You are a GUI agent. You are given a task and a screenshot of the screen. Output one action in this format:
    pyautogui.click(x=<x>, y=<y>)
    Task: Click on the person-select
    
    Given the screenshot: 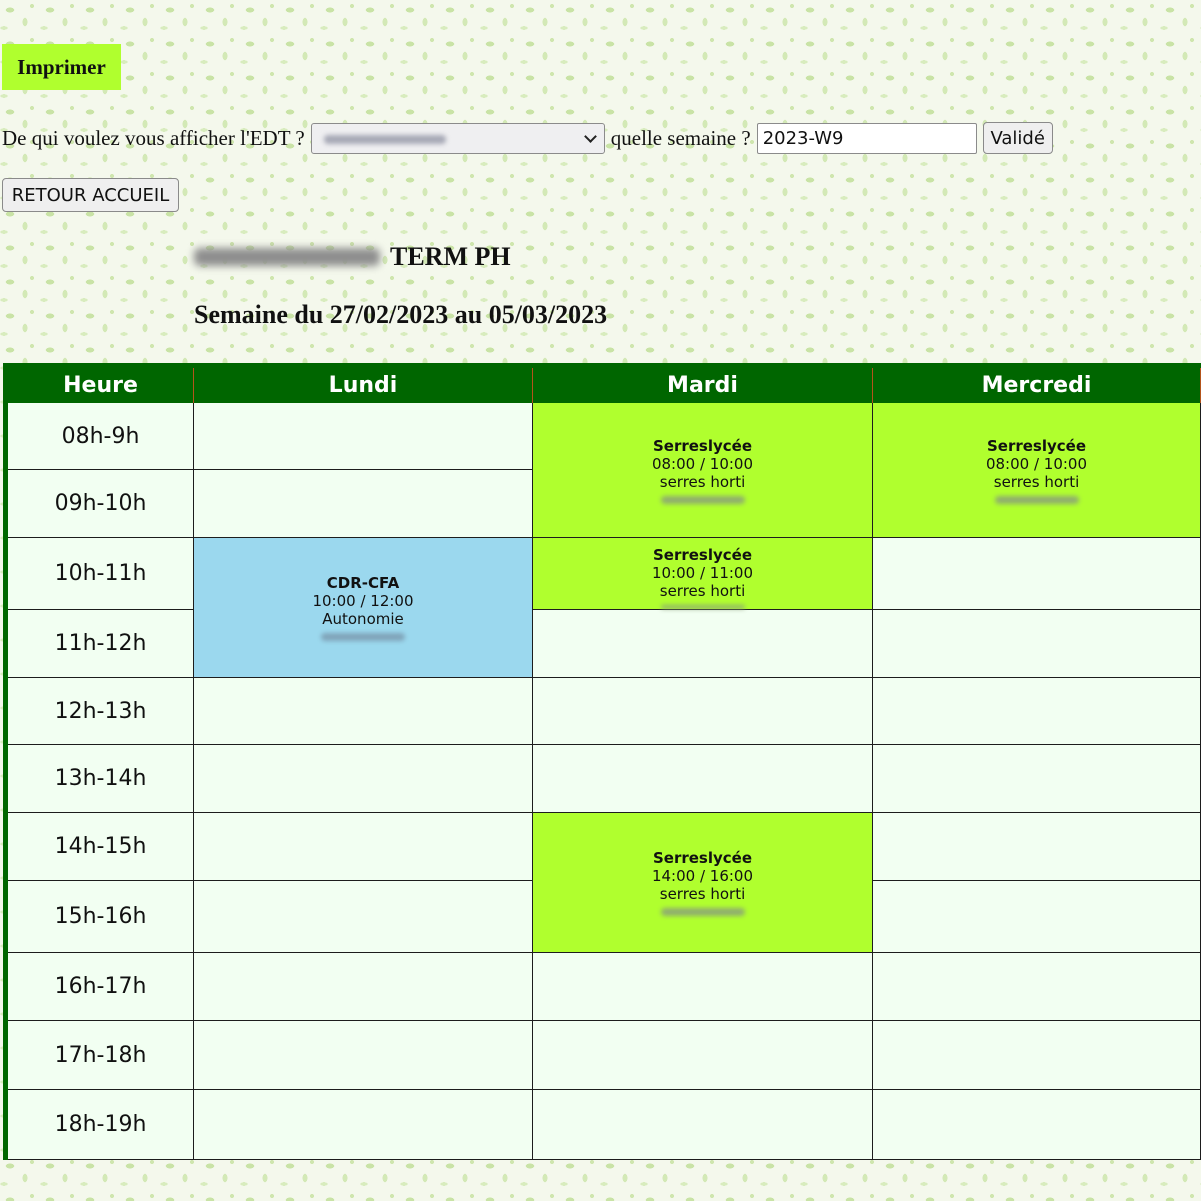 What is the action you would take?
    pyautogui.click(x=457, y=138)
    